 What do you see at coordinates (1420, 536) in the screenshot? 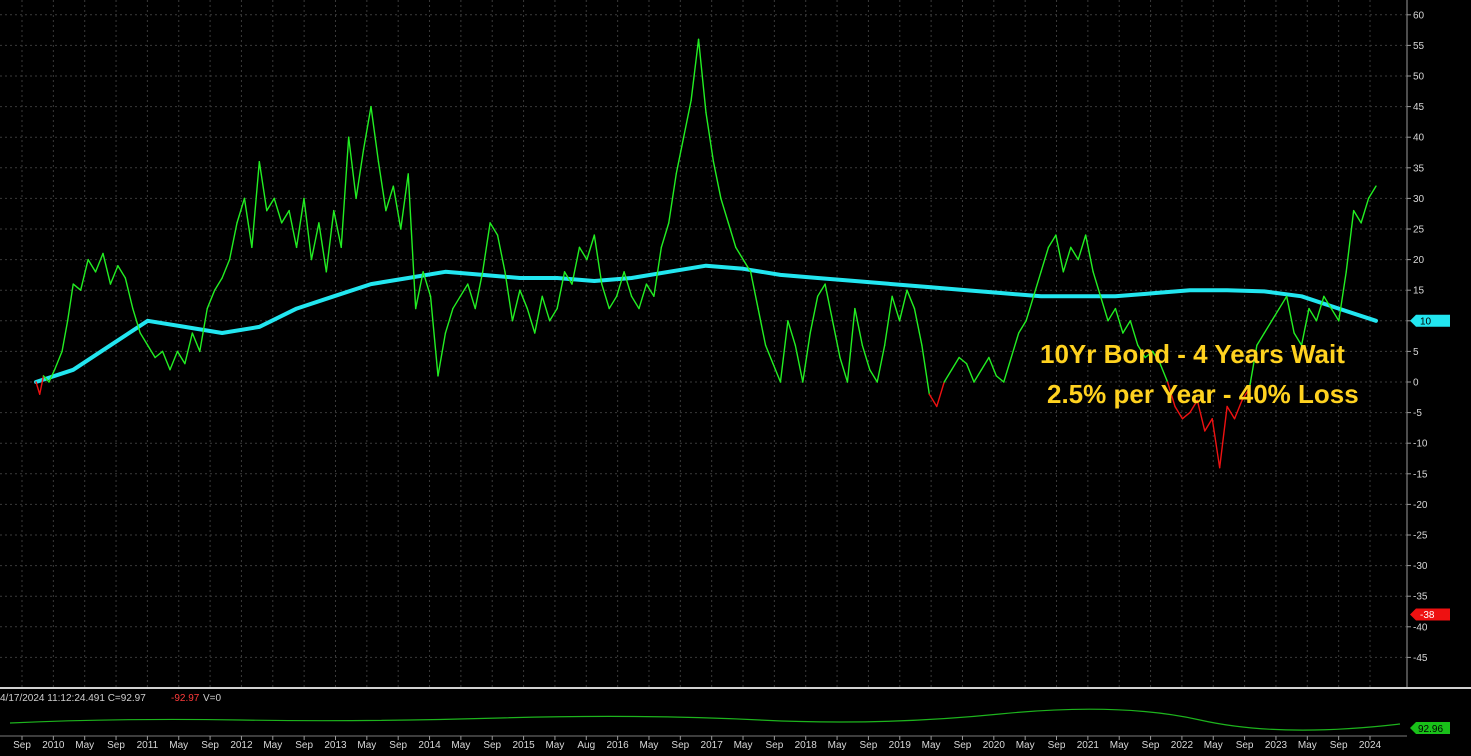
I see `y-tick-label-17: -25` at bounding box center [1420, 536].